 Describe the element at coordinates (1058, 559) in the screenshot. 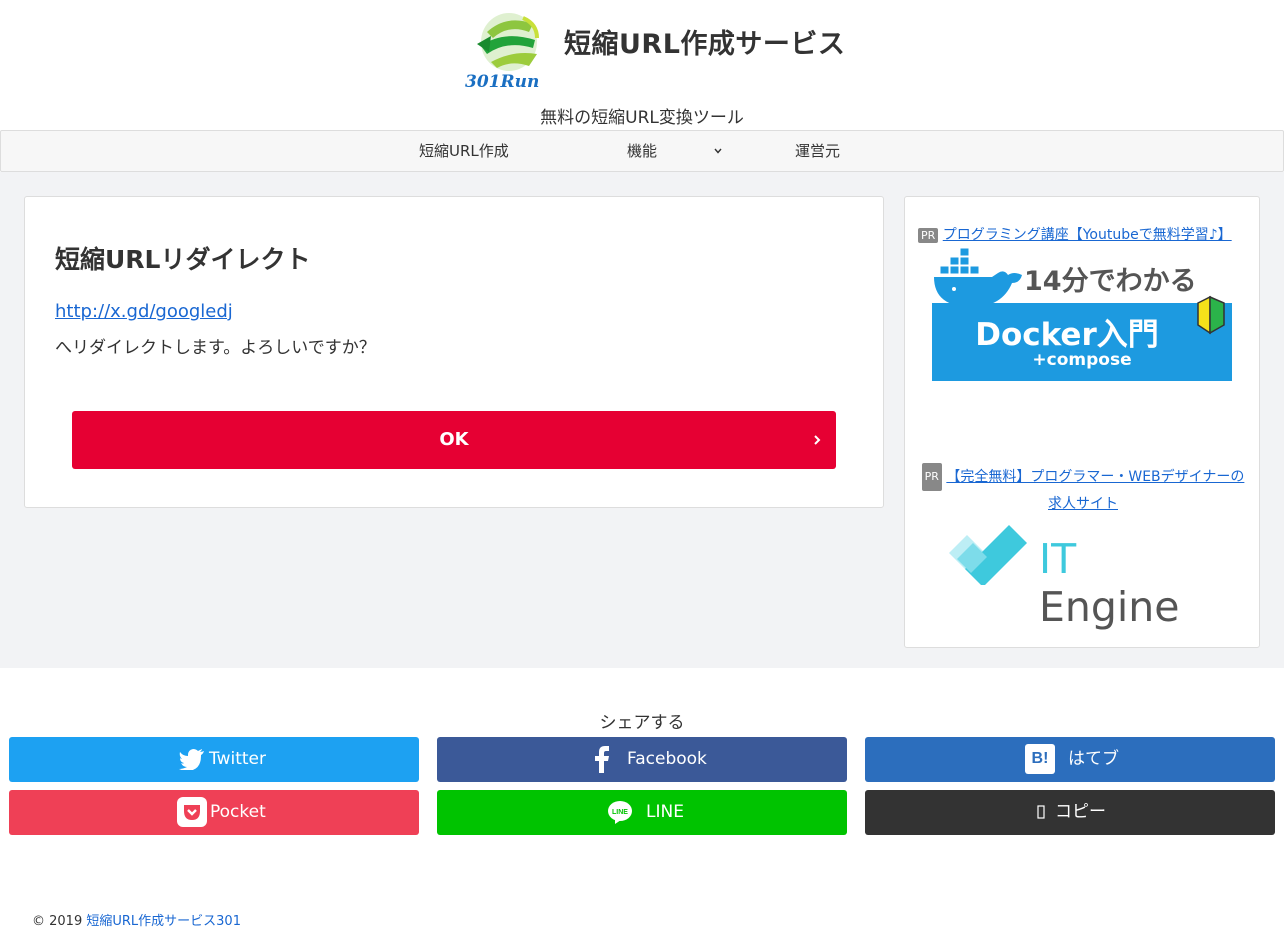

I see `itengine-it-text: IT` at that location.